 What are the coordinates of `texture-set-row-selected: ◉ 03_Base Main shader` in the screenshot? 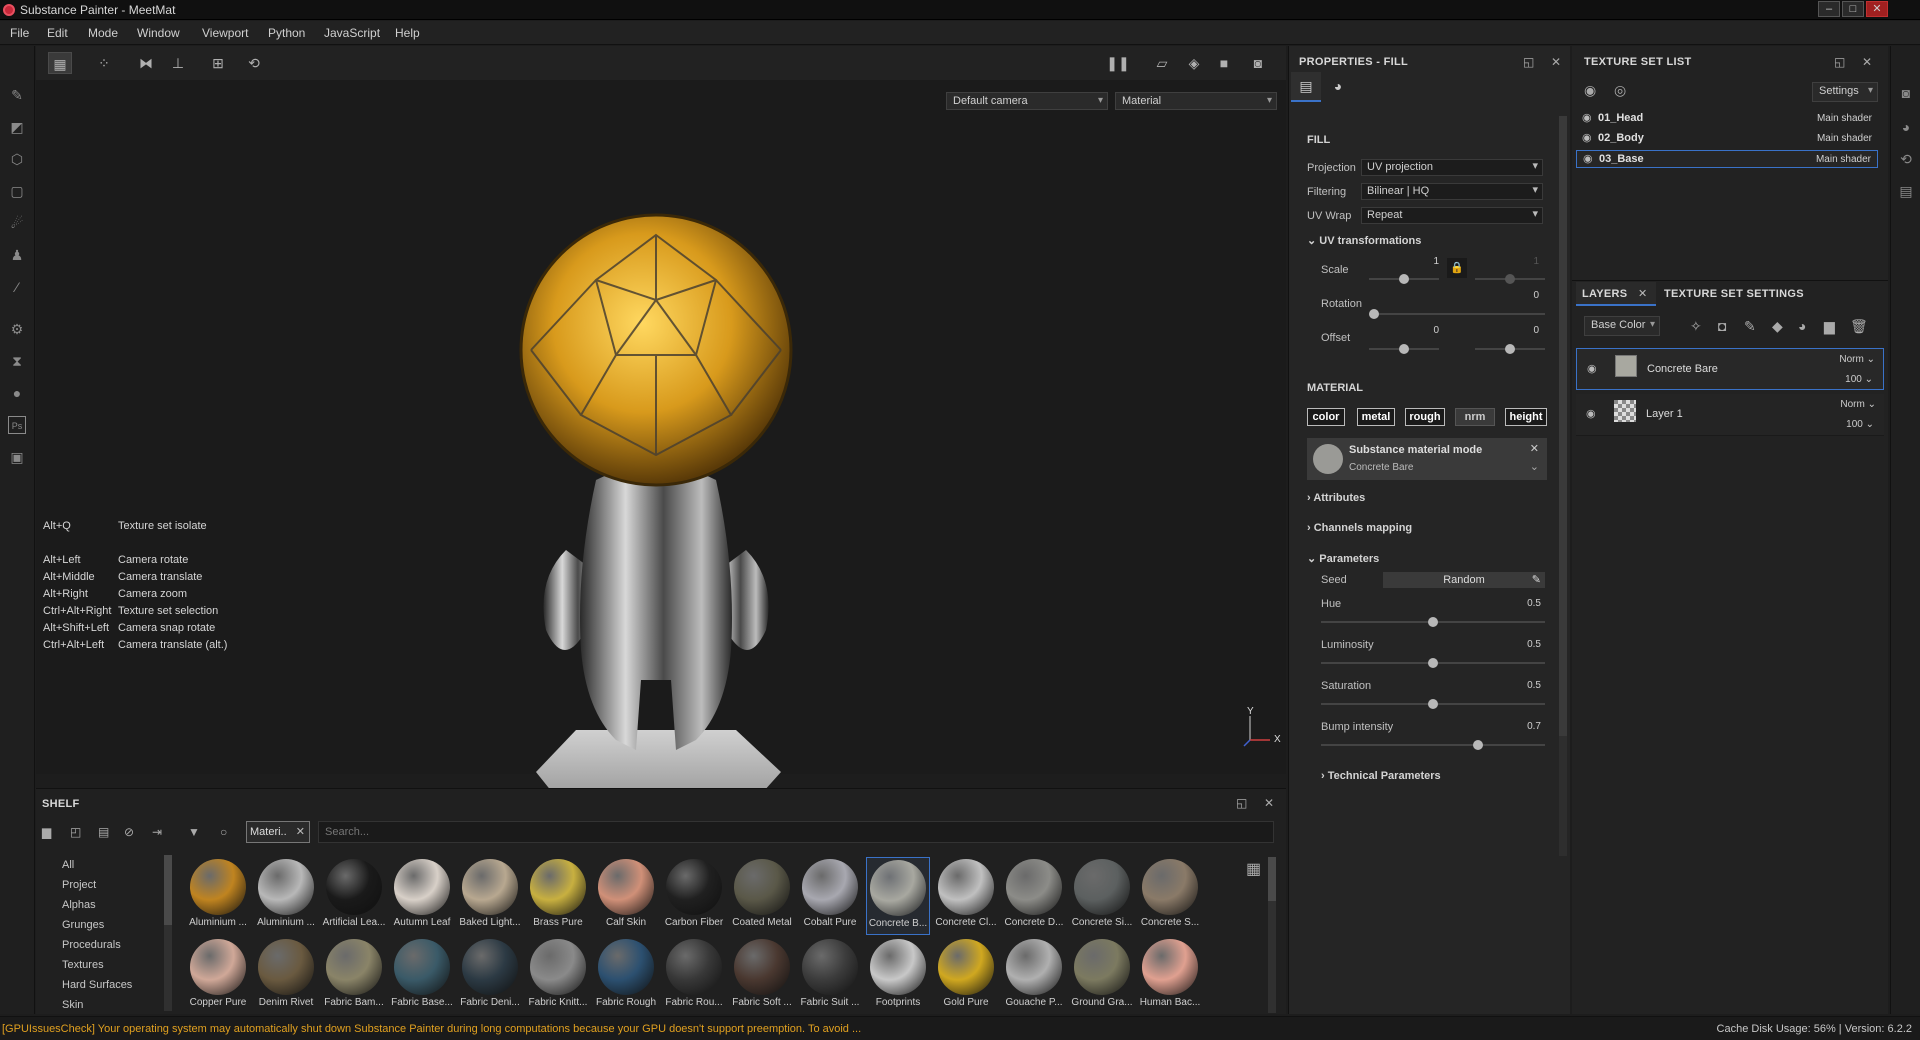 It's located at (1727, 159).